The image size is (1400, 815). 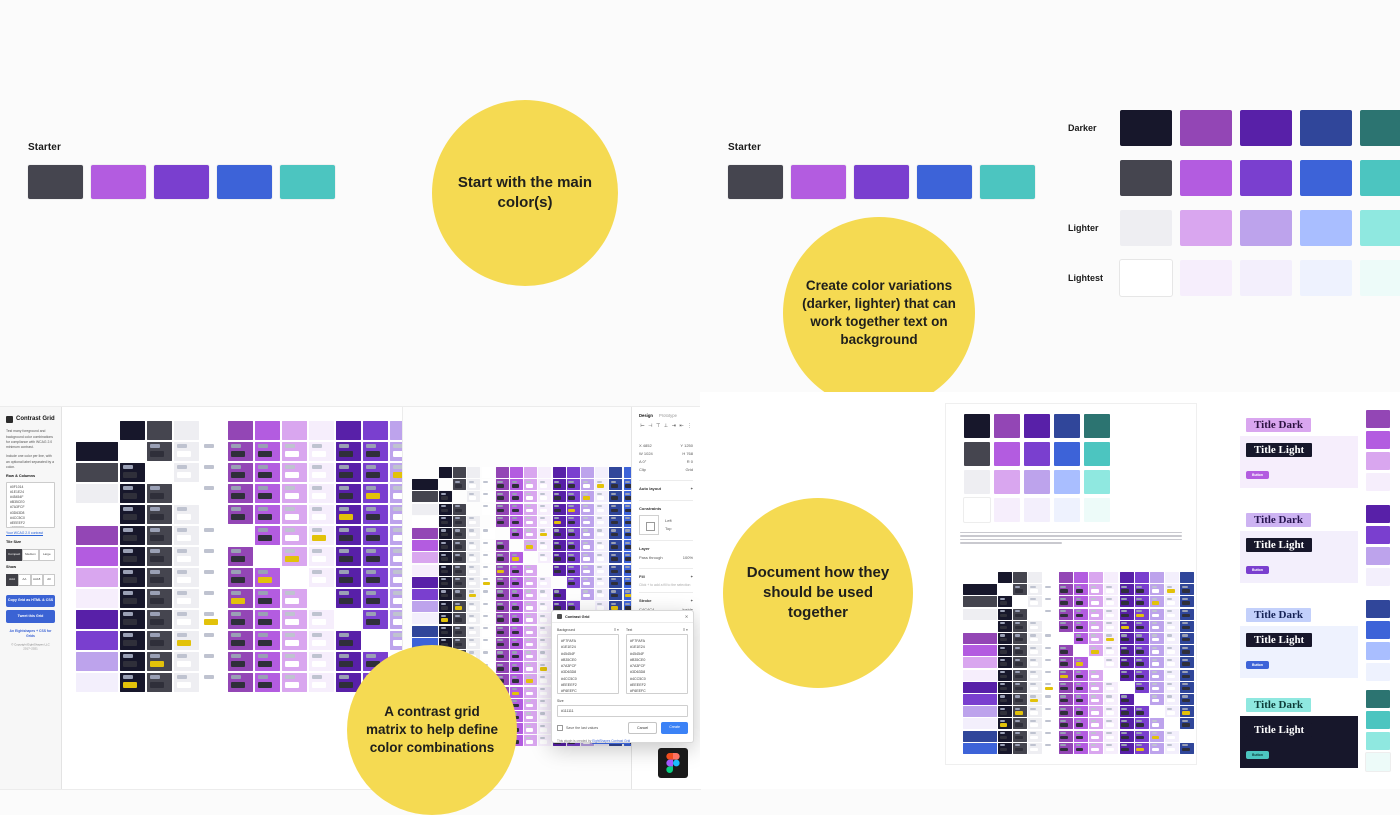 I want to click on tile-size-option-large: Large, so click(x=46, y=555).